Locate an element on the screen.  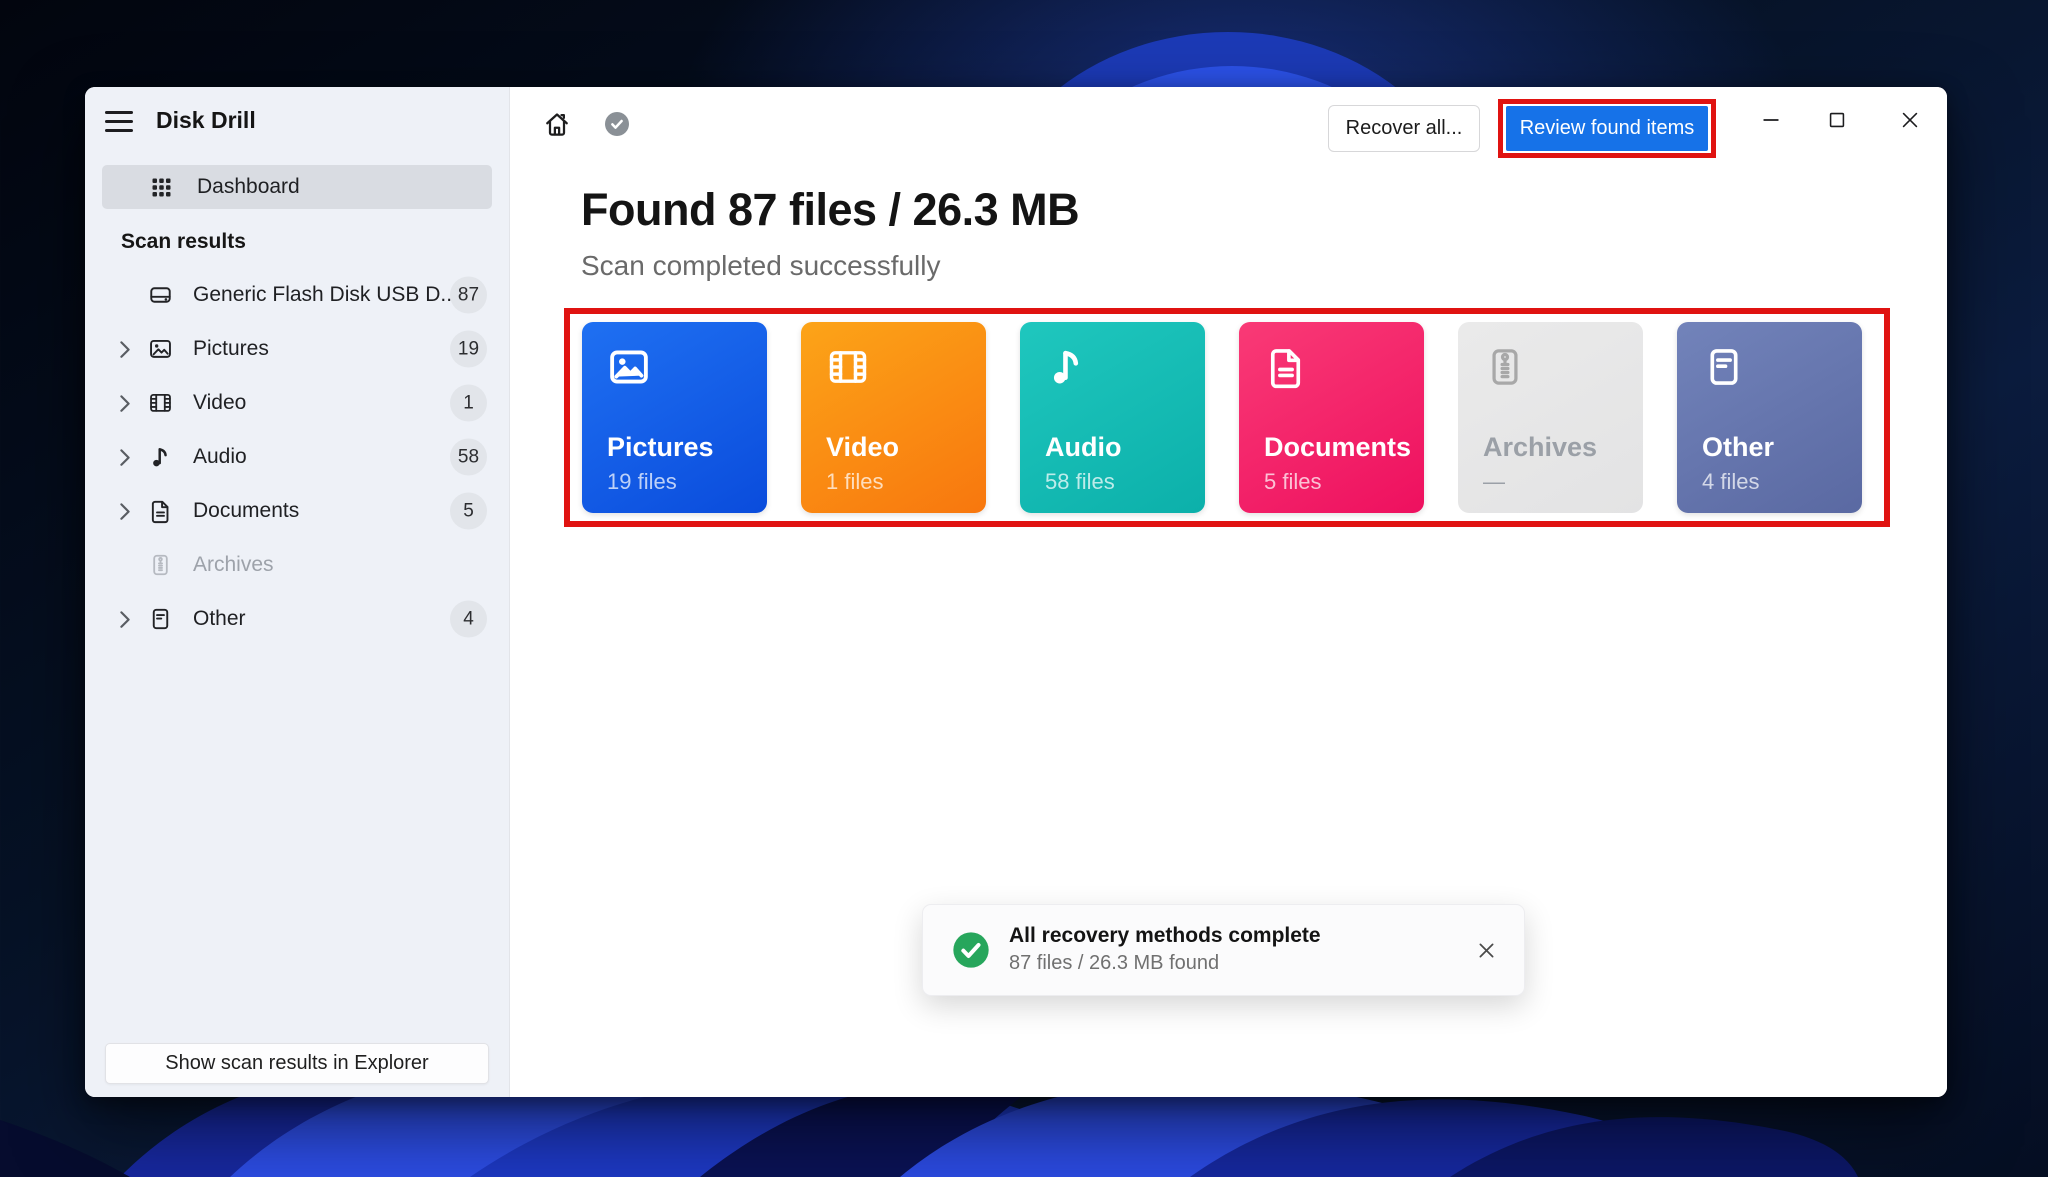
category-card-pictures: Pictures 19 files is located at coordinates (674, 417).